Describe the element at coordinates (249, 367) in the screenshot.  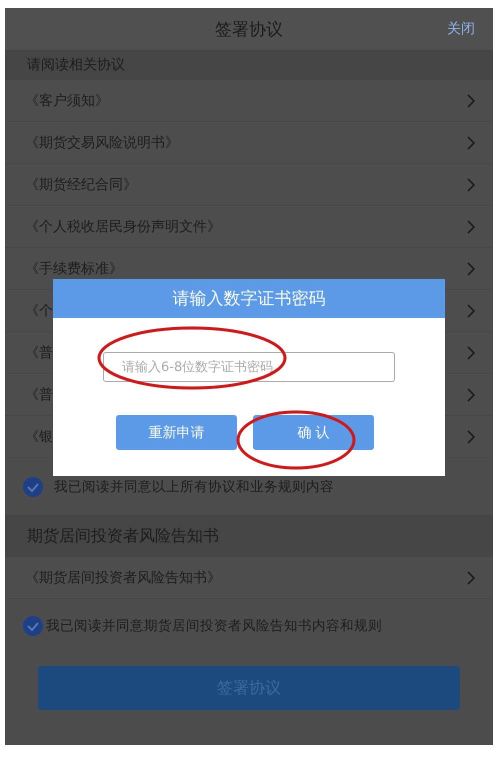
I see `password-field: 请输入6-8位数字证书密码` at that location.